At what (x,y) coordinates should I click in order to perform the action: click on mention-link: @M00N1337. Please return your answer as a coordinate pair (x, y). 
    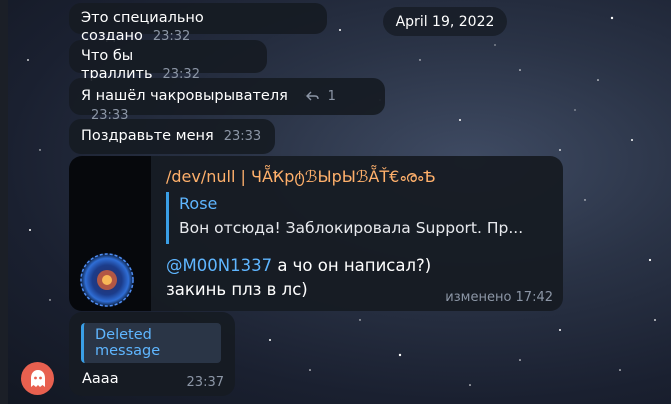
    Looking at the image, I should click on (219, 265).